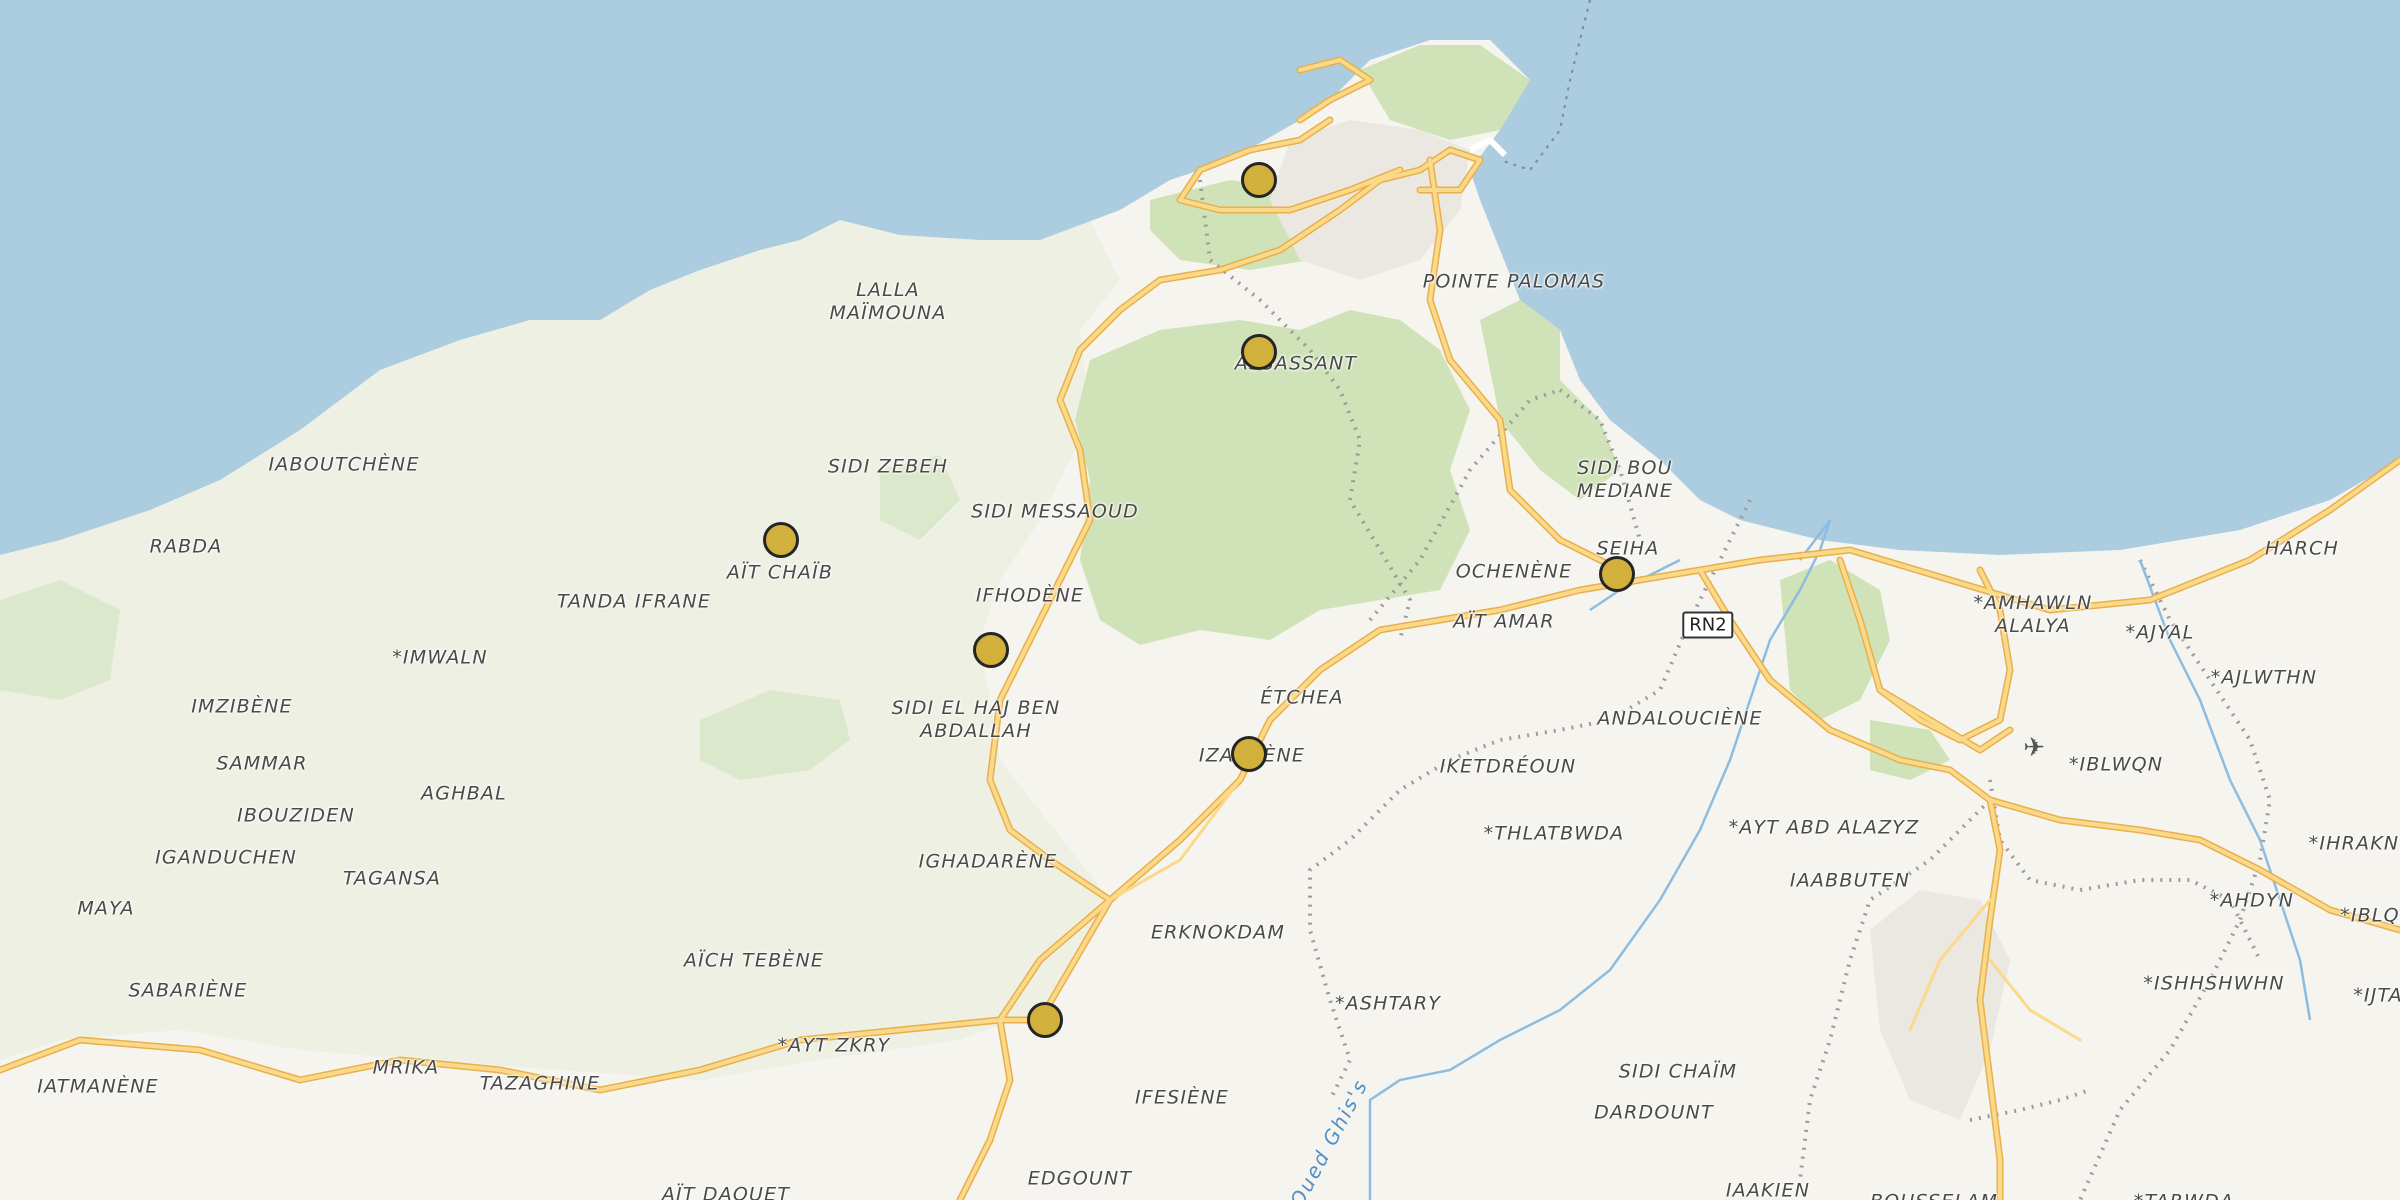 The image size is (2400, 1200). Describe the element at coordinates (188, 990) in the screenshot. I see `place-label: SABARIÈNE` at that location.